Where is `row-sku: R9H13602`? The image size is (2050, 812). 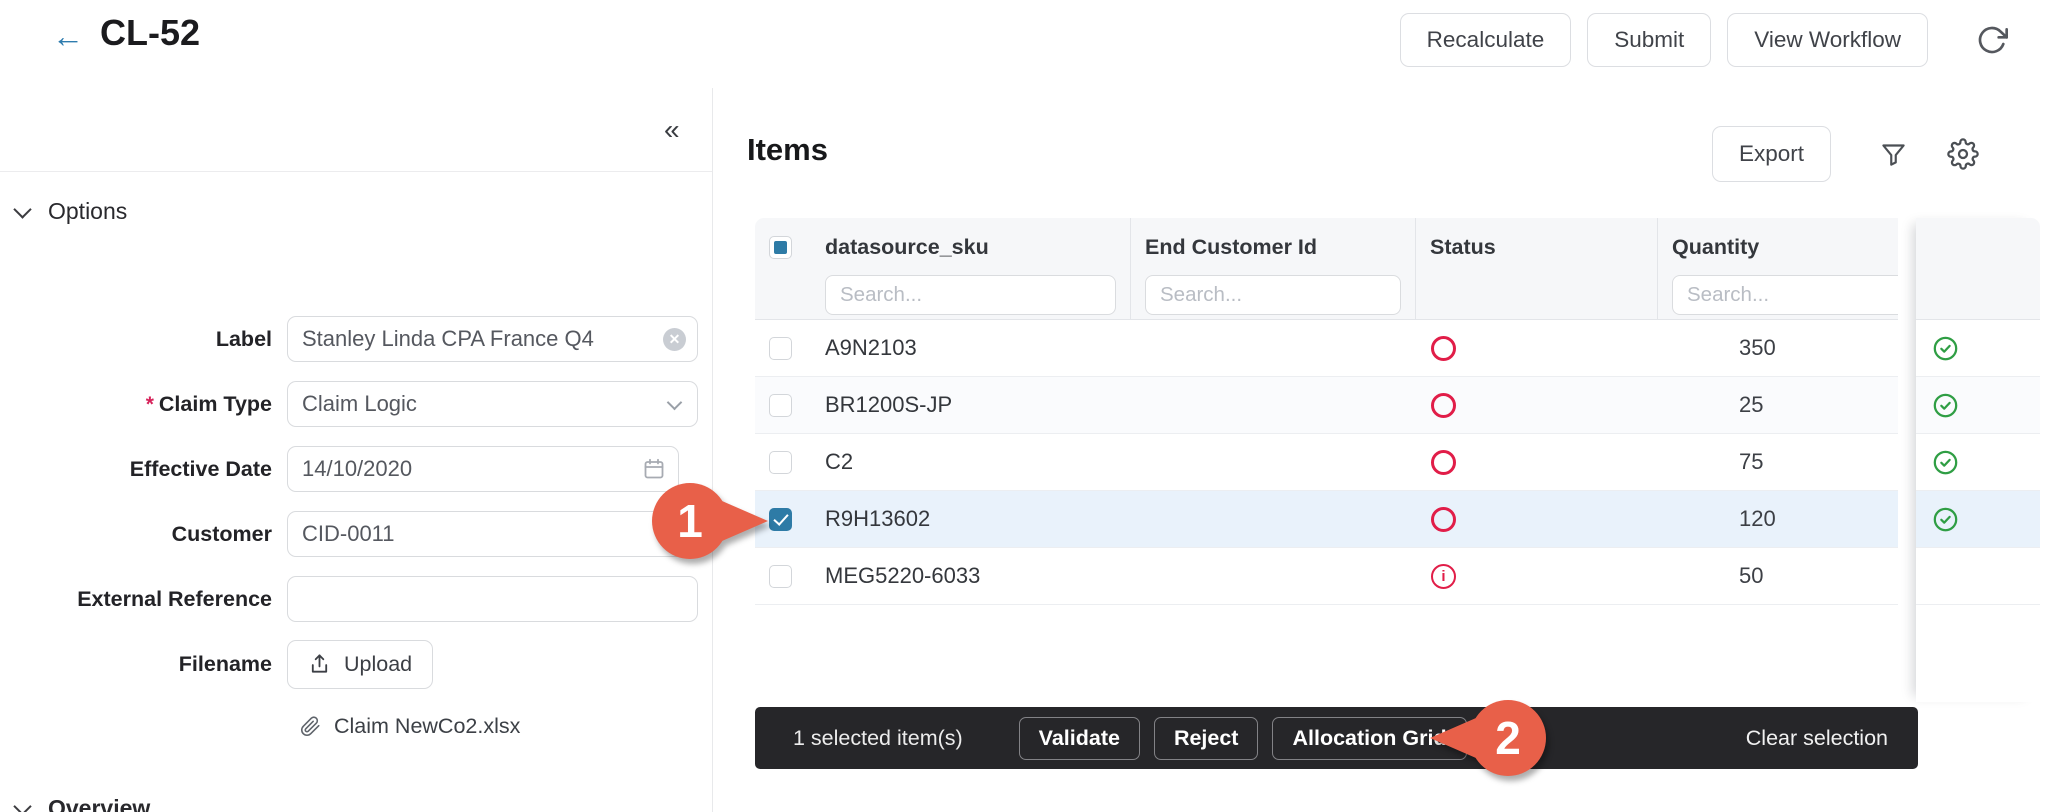 row-sku: R9H13602 is located at coordinates (878, 518).